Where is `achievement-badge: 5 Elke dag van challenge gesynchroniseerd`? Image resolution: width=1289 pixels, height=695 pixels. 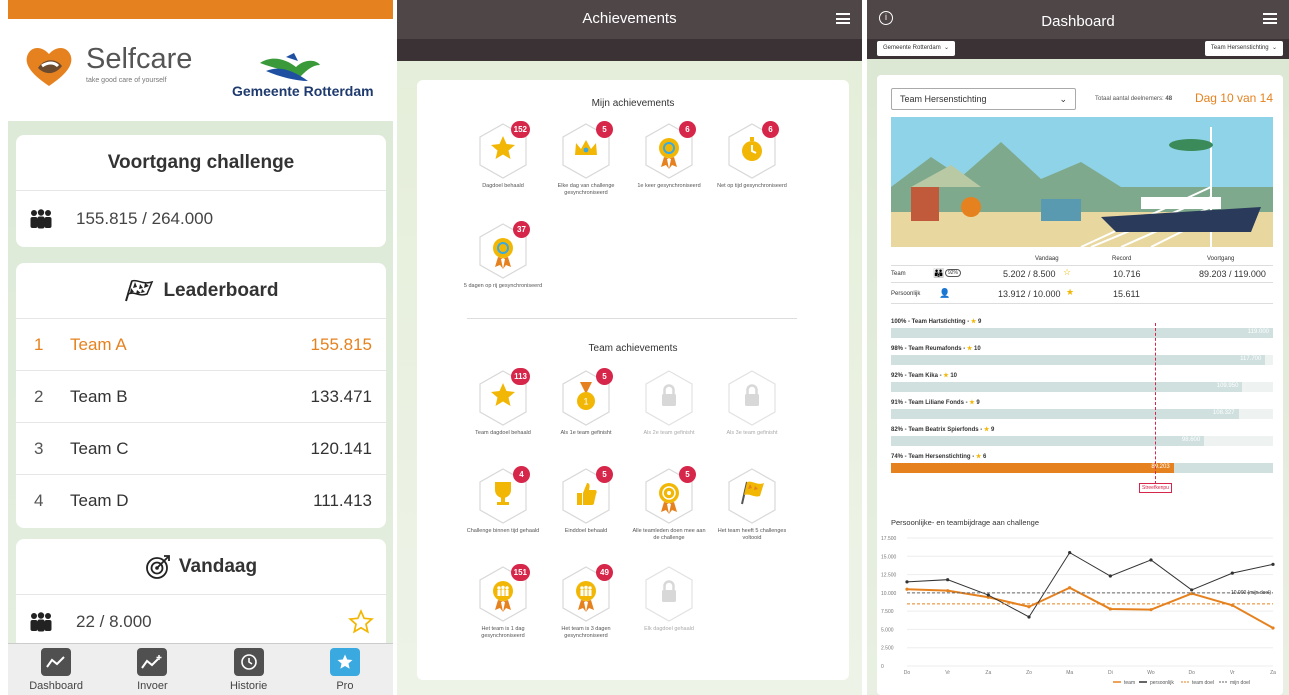 achievement-badge: 5 Elke dag van challenge gesynchroniseerd is located at coordinates (586, 159).